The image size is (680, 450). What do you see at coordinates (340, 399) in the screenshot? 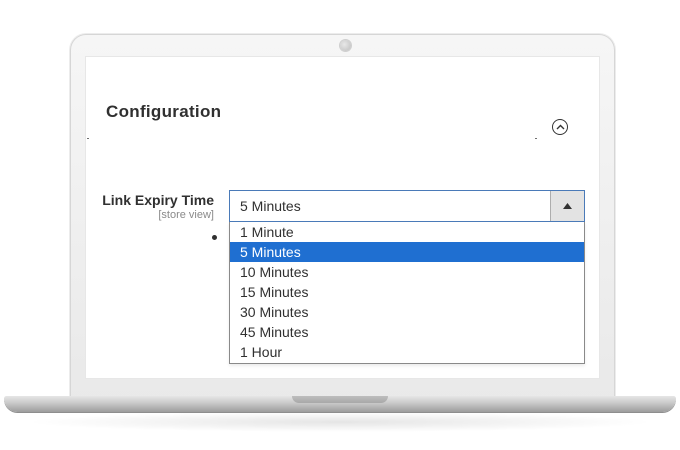
I see `laptop-notch` at bounding box center [340, 399].